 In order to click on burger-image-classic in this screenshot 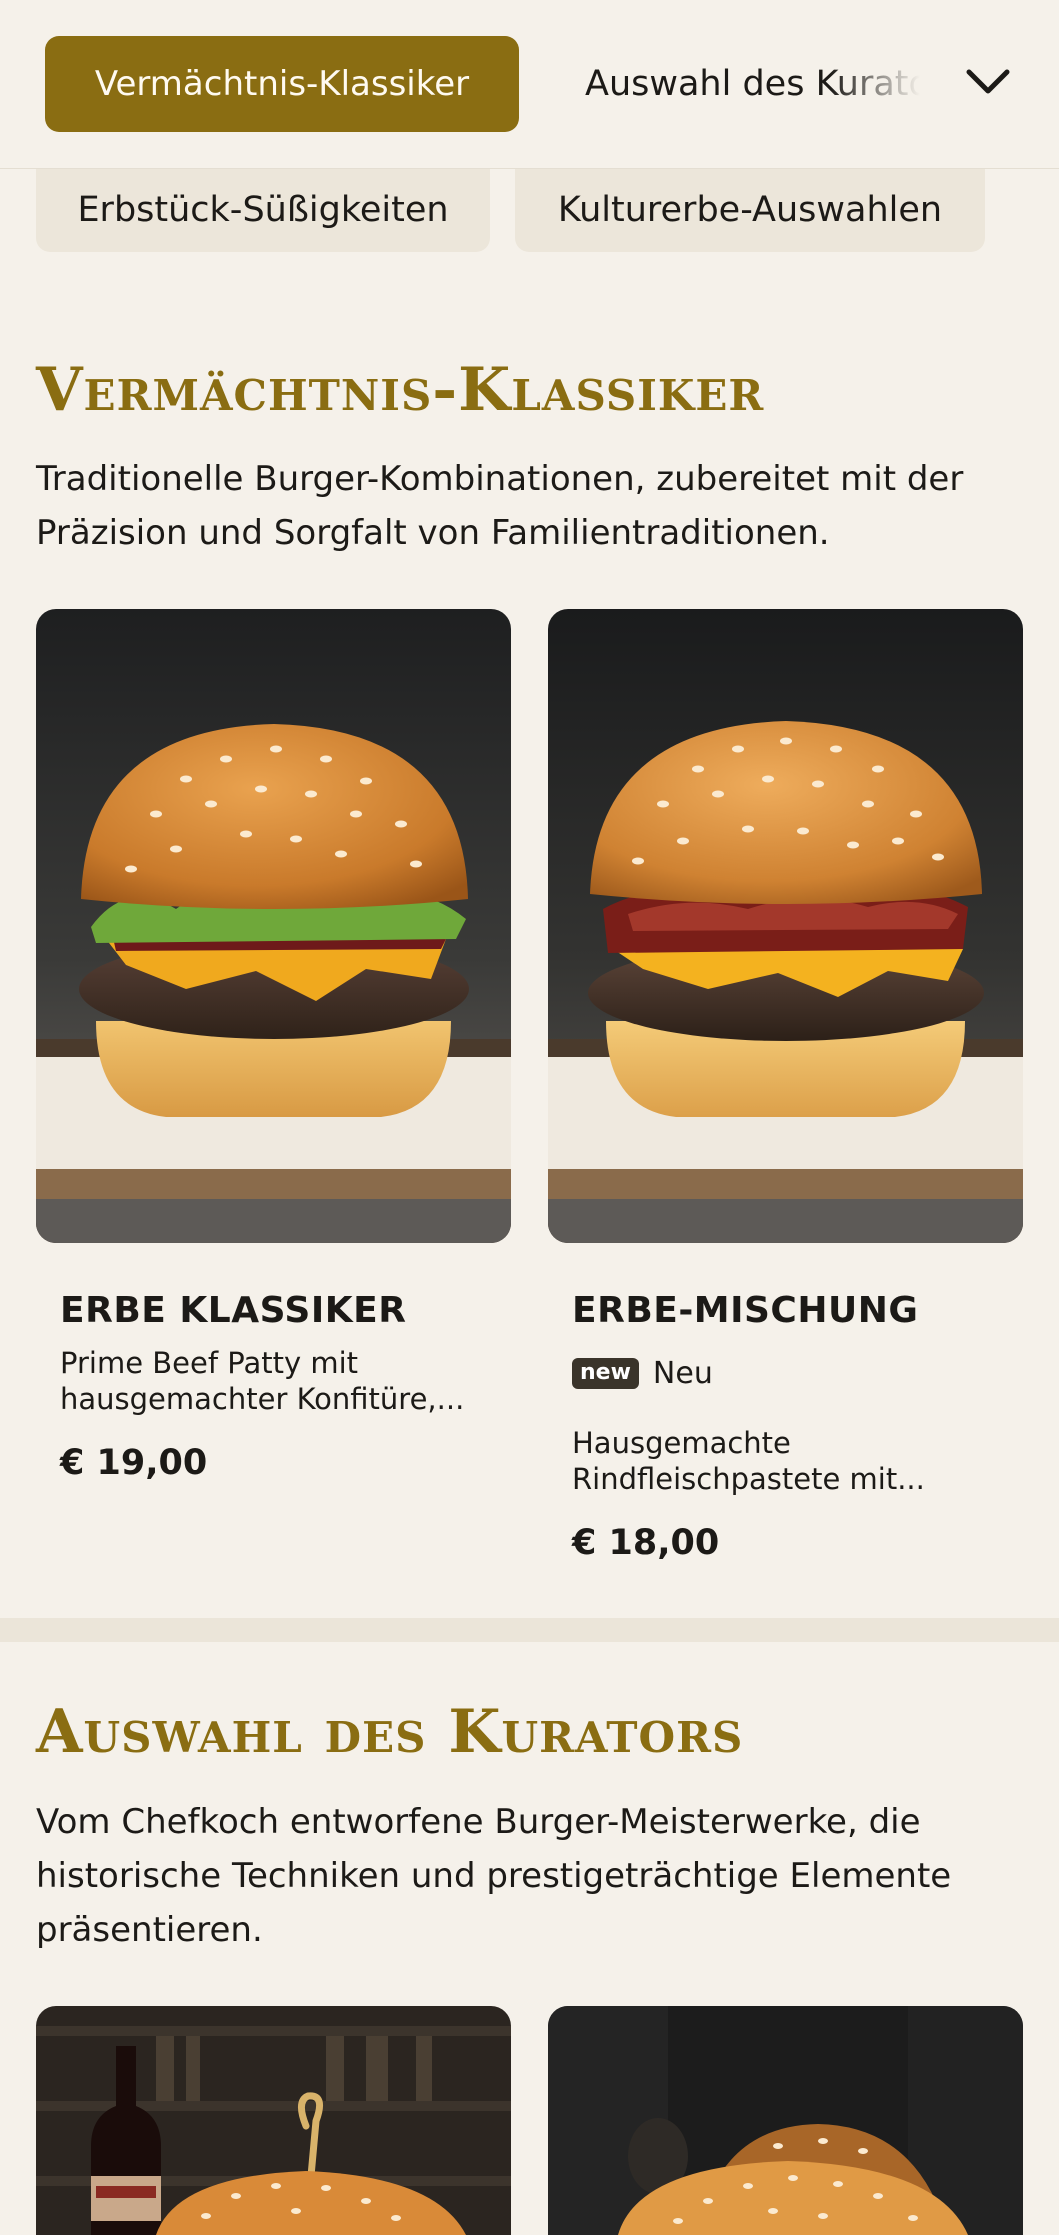, I will do `click(273, 926)`.